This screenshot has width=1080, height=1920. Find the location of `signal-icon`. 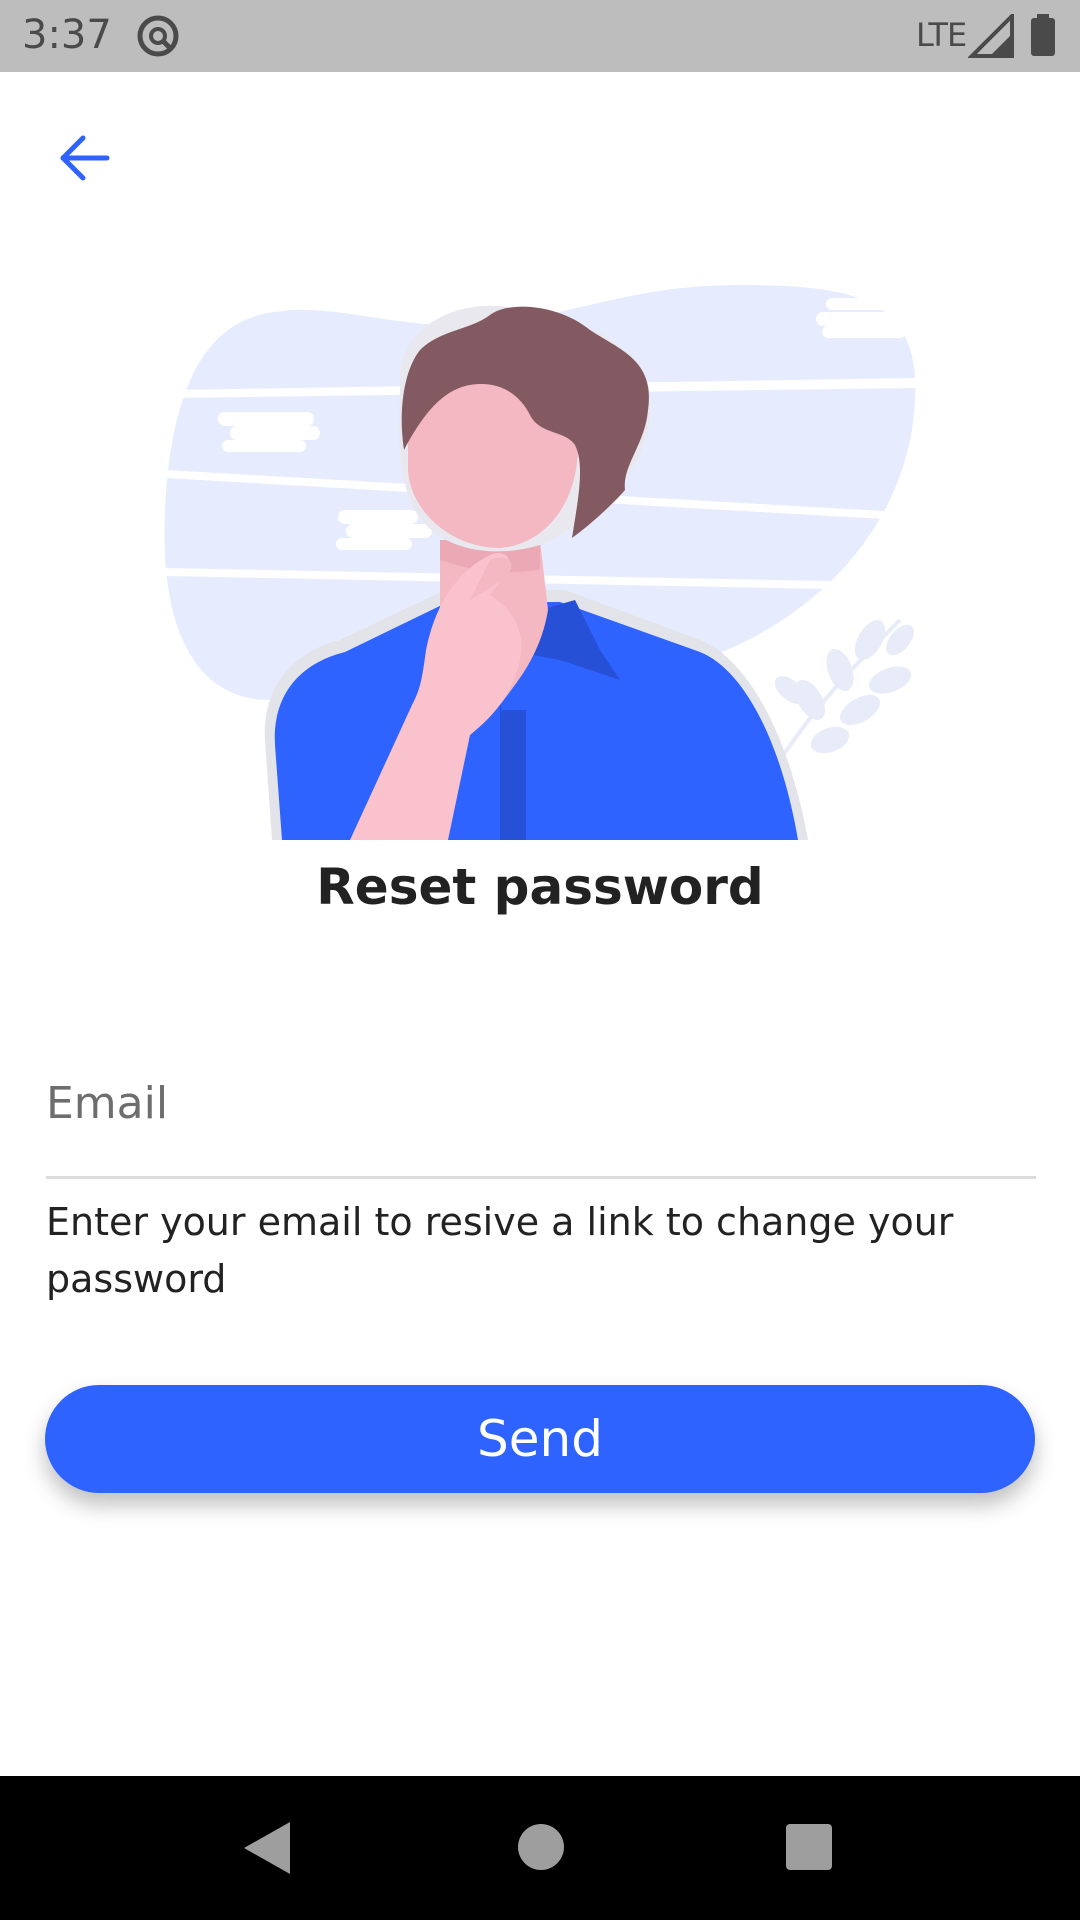

signal-icon is located at coordinates (991, 36).